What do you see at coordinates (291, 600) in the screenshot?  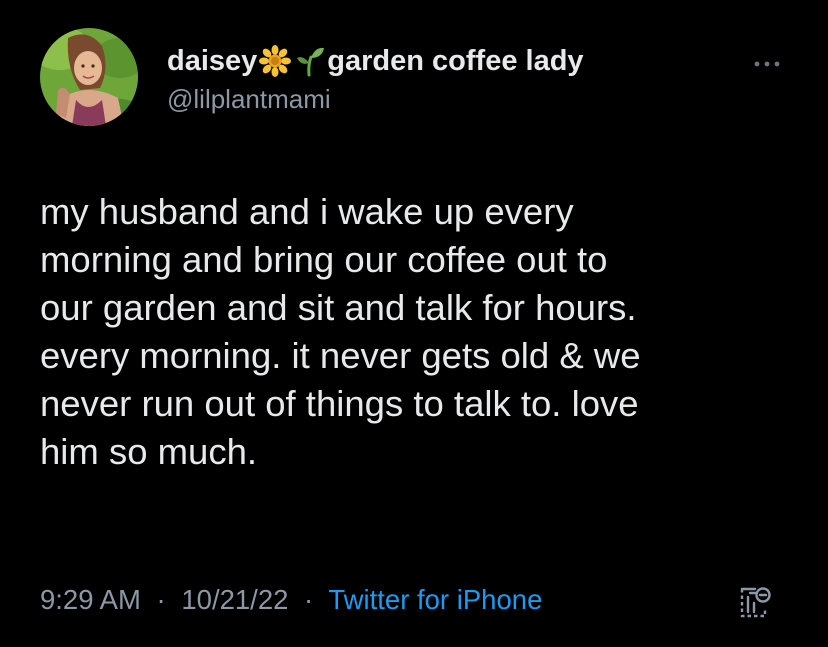 I see `tweet-meta: 9:29 AM · 10/21/22 · Twitter for iPhone` at bounding box center [291, 600].